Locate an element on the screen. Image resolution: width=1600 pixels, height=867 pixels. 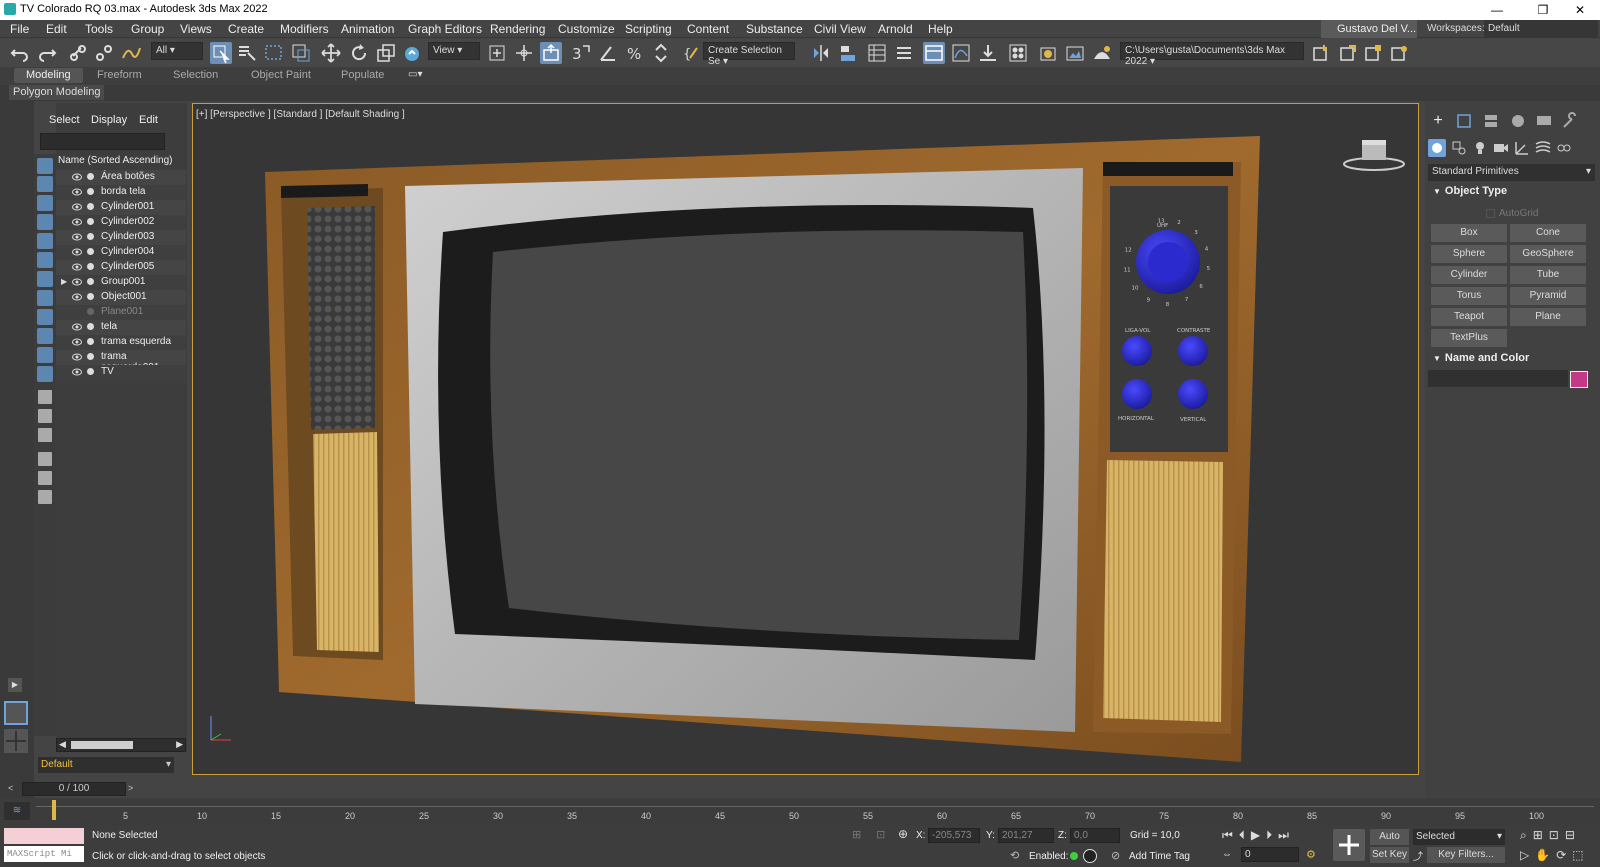
curve-editor-icon is located at coordinates (961, 53).